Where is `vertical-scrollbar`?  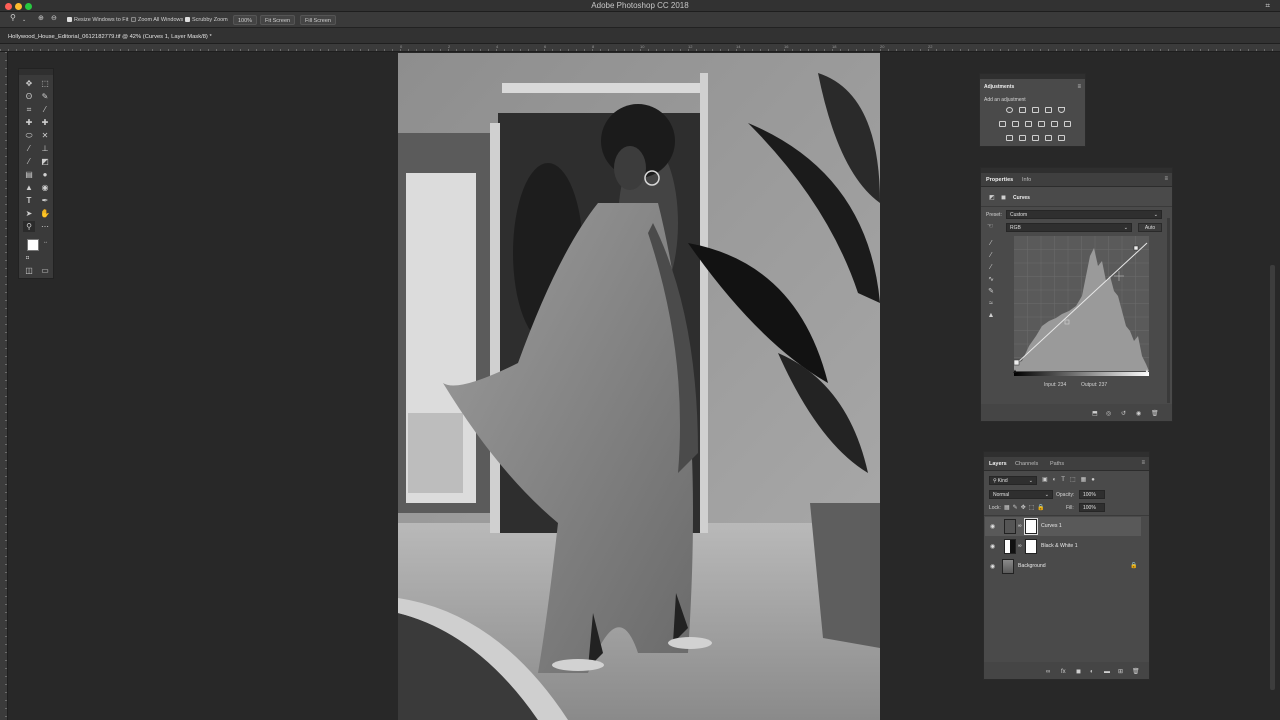
vertical-scrollbar is located at coordinates (1272, 477).